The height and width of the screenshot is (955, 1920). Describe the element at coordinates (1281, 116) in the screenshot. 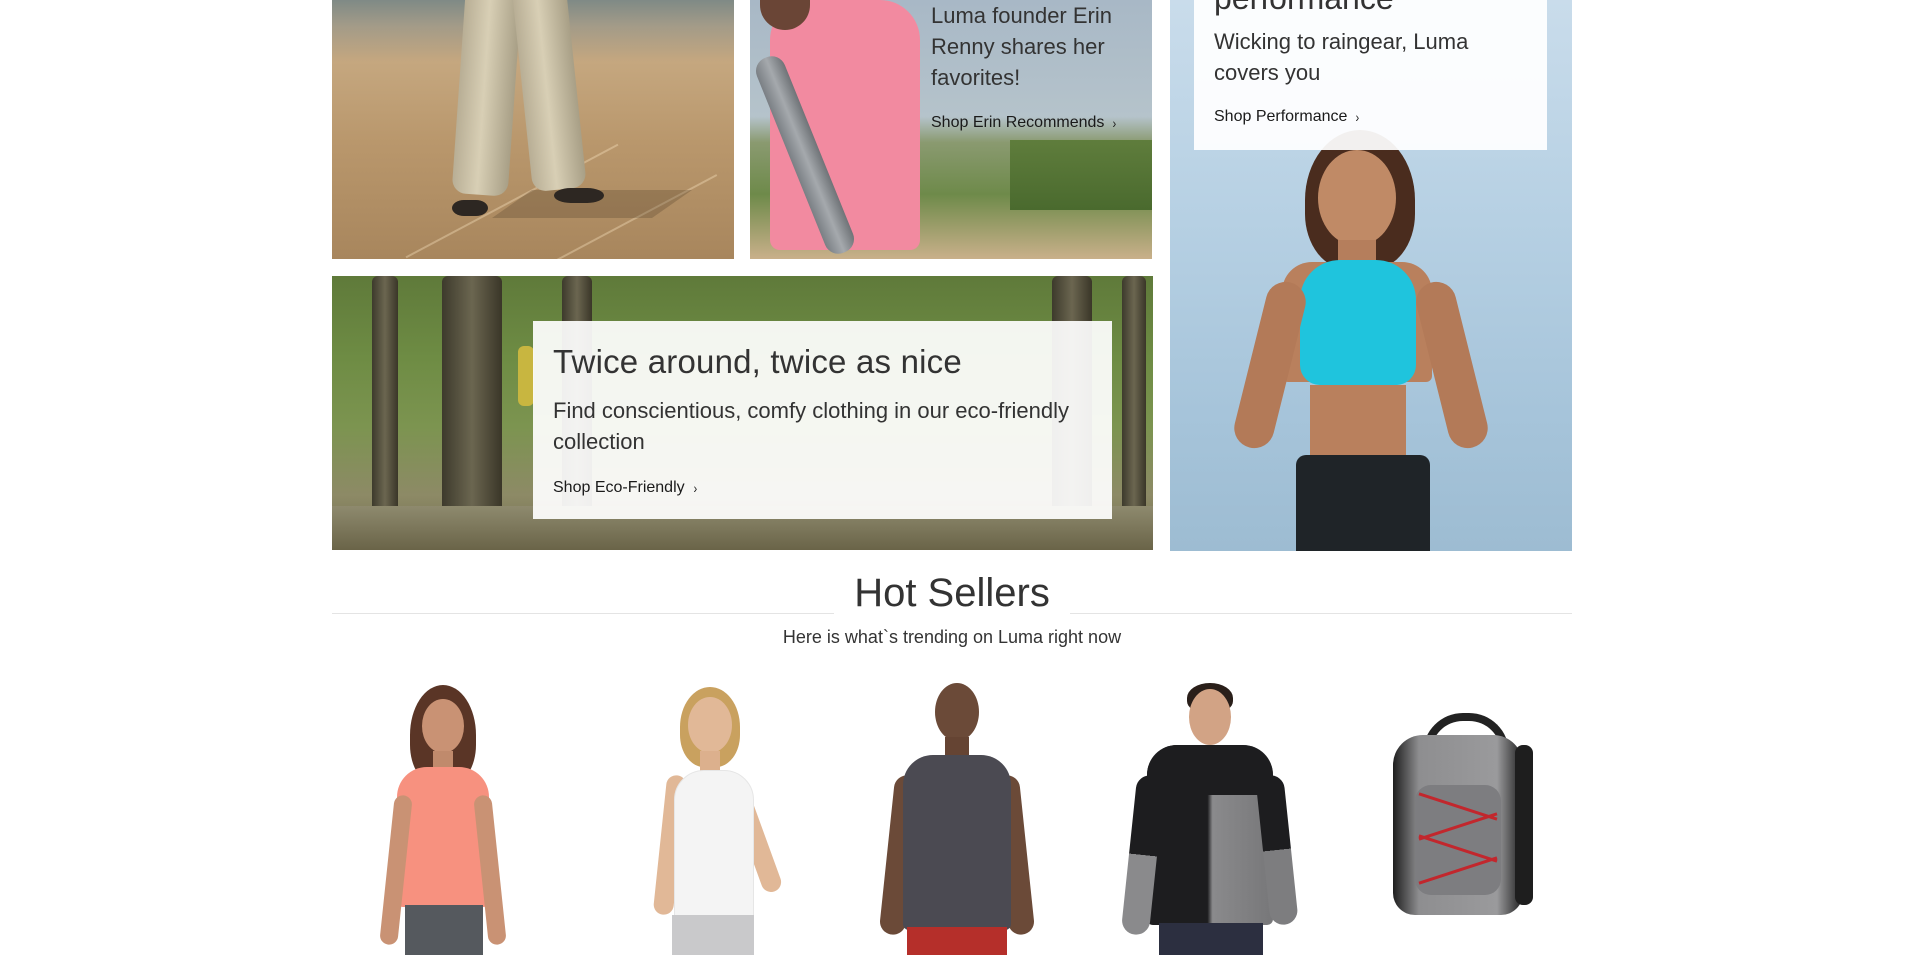

I see `shop-performance-label: Shop Performance` at that location.